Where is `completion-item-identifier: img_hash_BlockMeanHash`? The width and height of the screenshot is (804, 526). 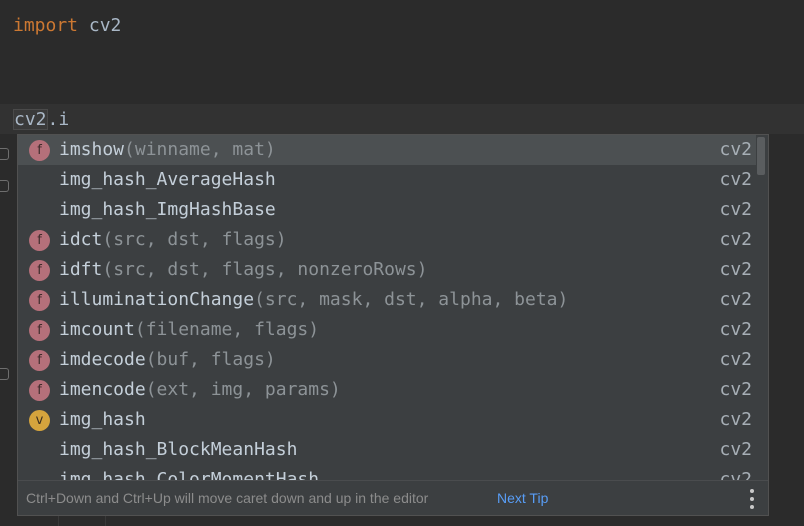
completion-item-identifier: img_hash_BlockMeanHash is located at coordinates (178, 449).